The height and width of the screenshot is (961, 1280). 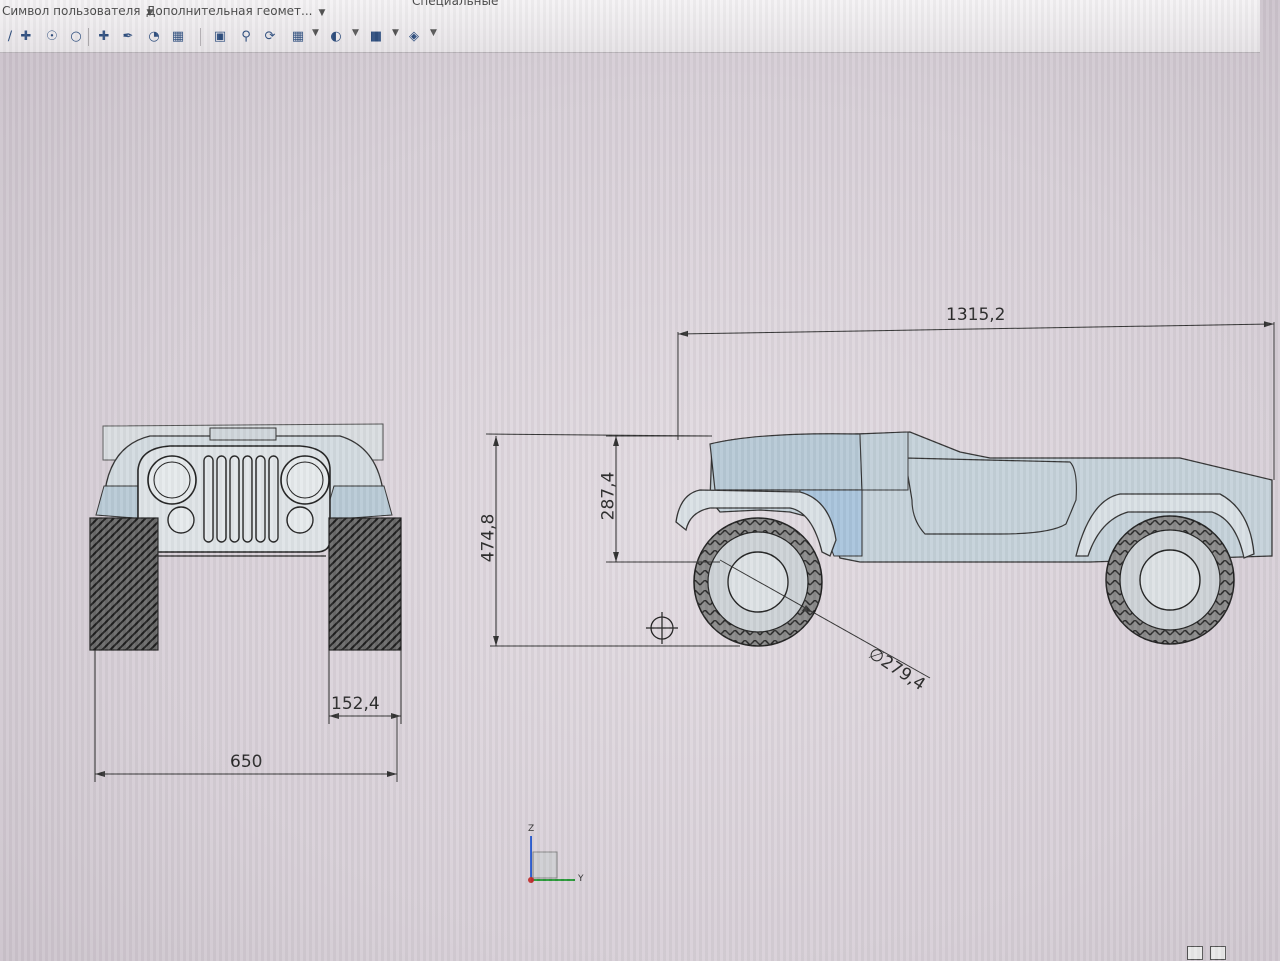 What do you see at coordinates (758, 582) in the screenshot?
I see `front-wheel-rim` at bounding box center [758, 582].